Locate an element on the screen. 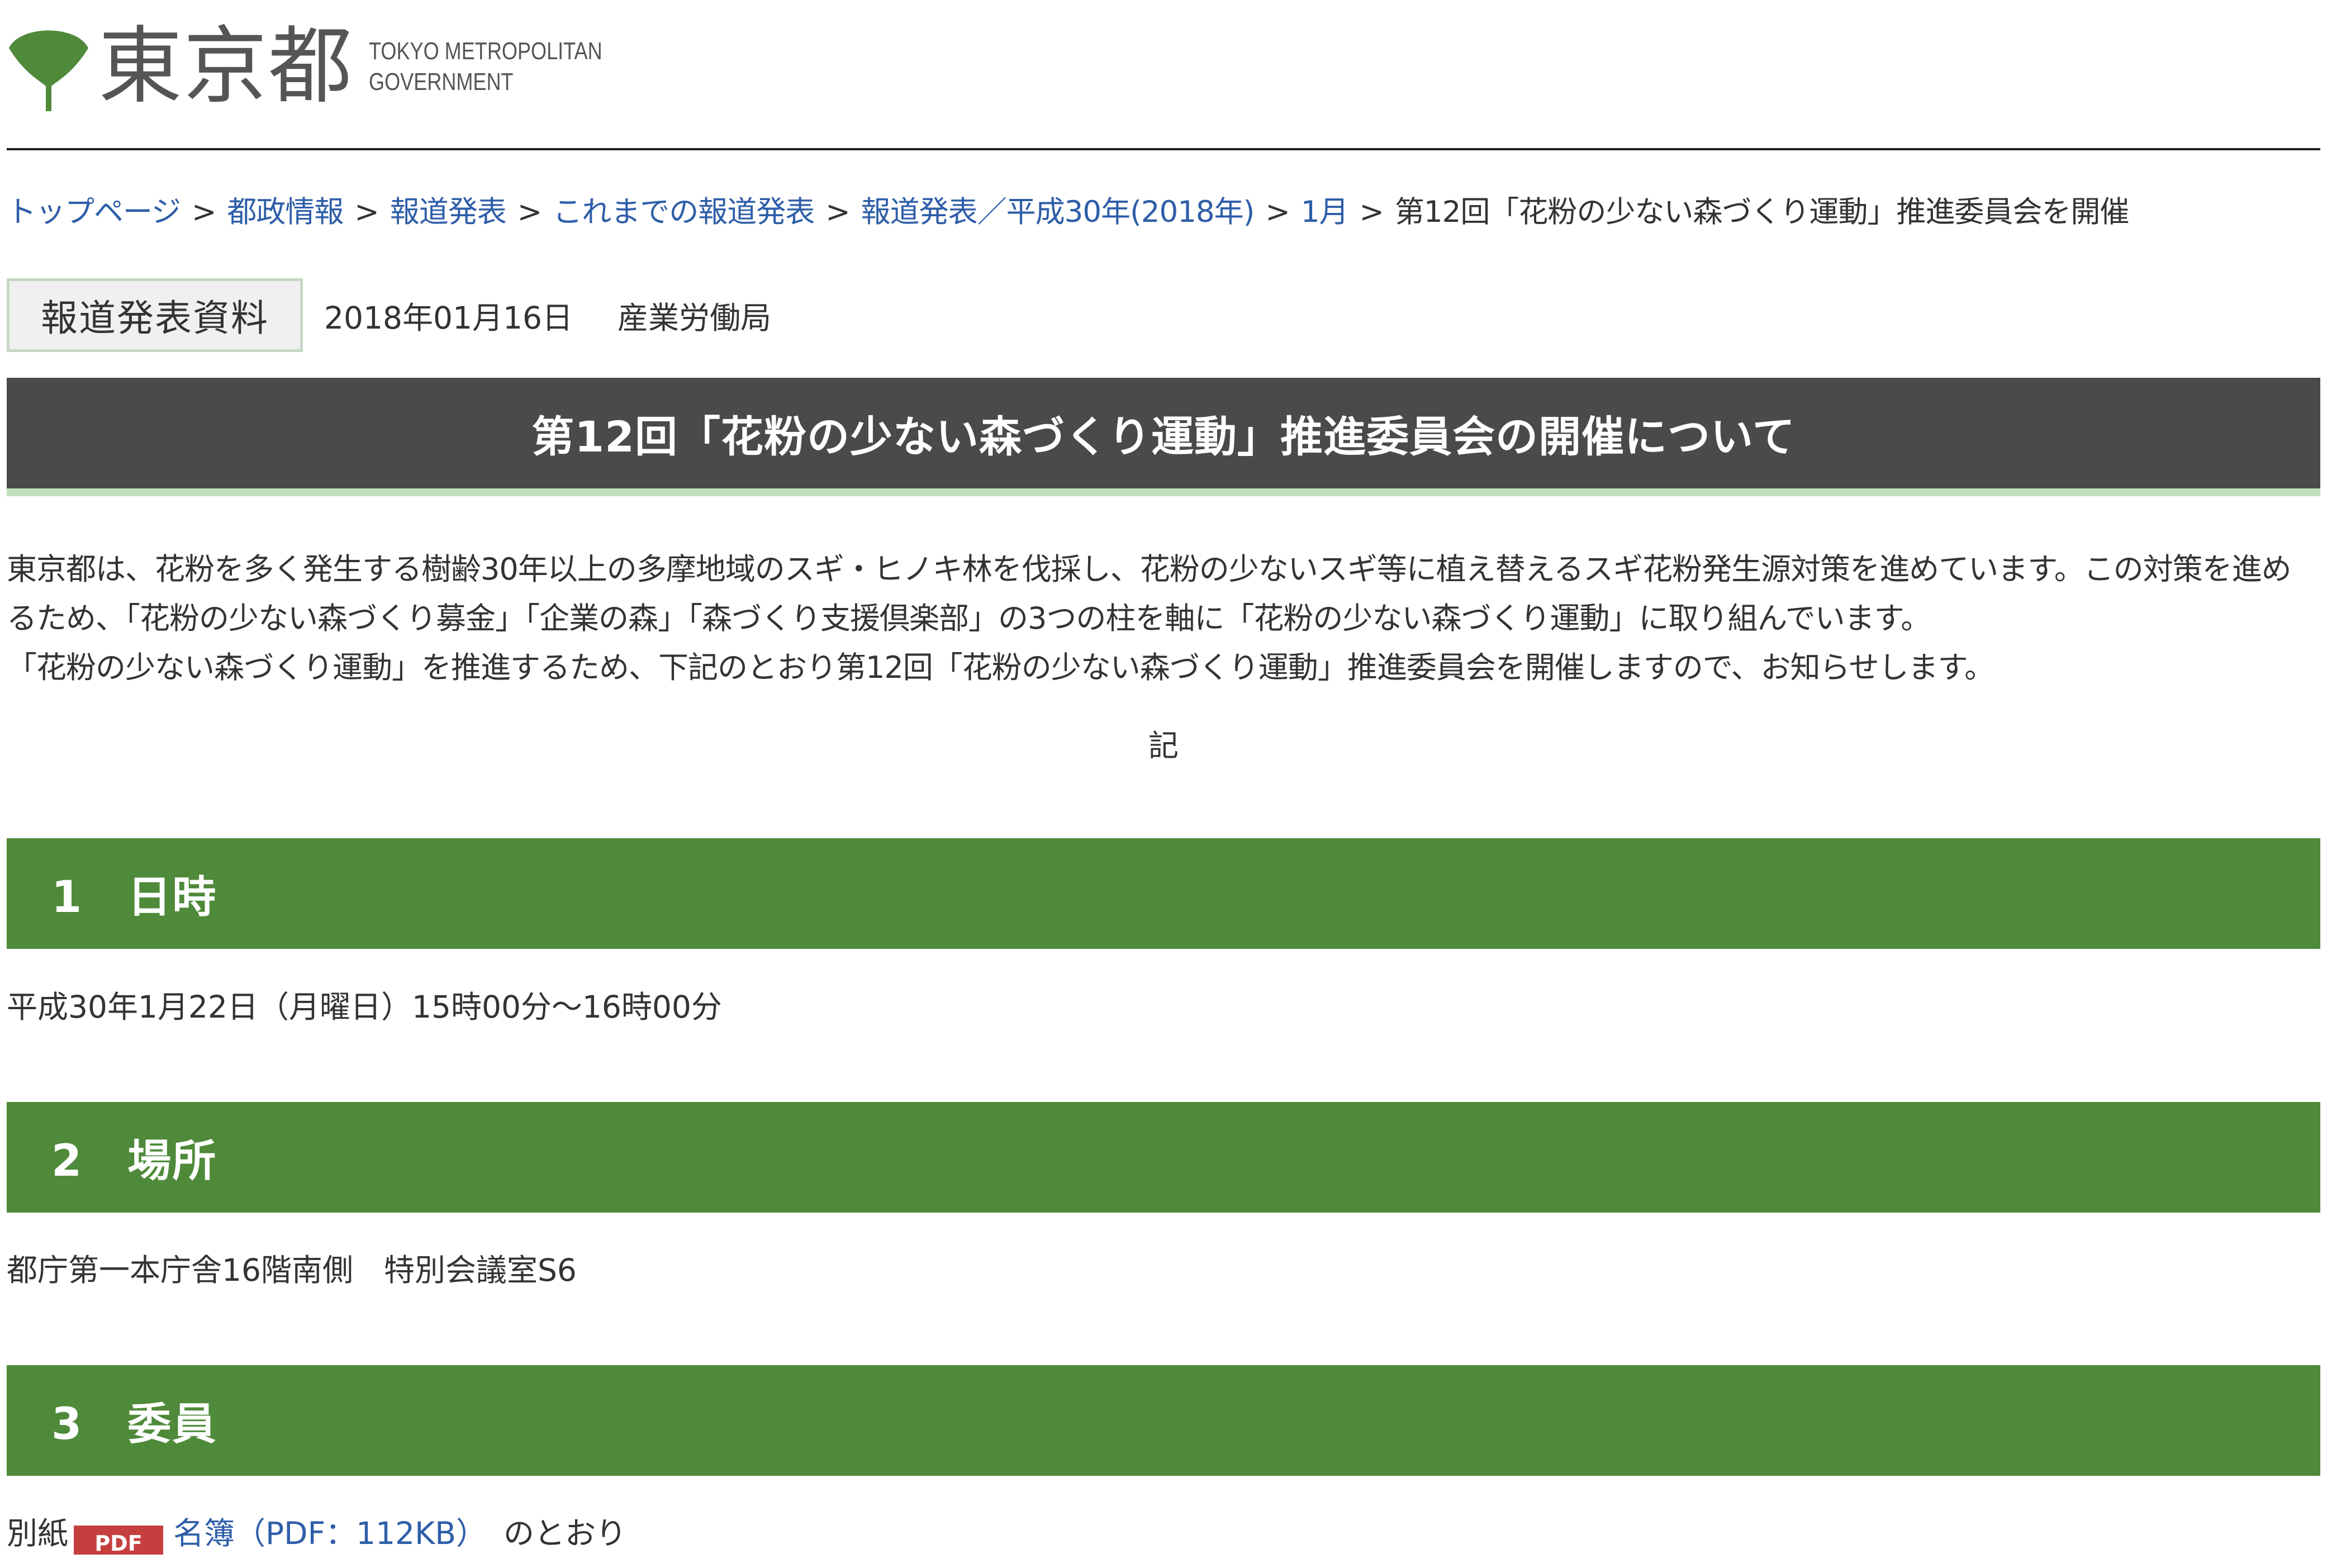  section-heading-text: 3 委員 is located at coordinates (134, 1424).